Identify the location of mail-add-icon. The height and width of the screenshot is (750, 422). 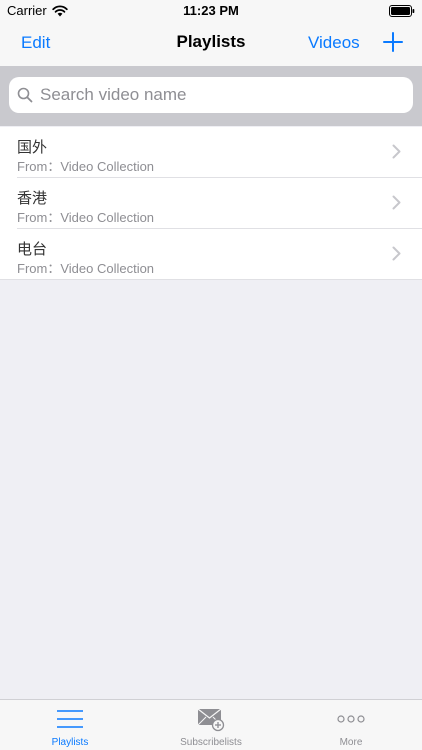
(211, 720).